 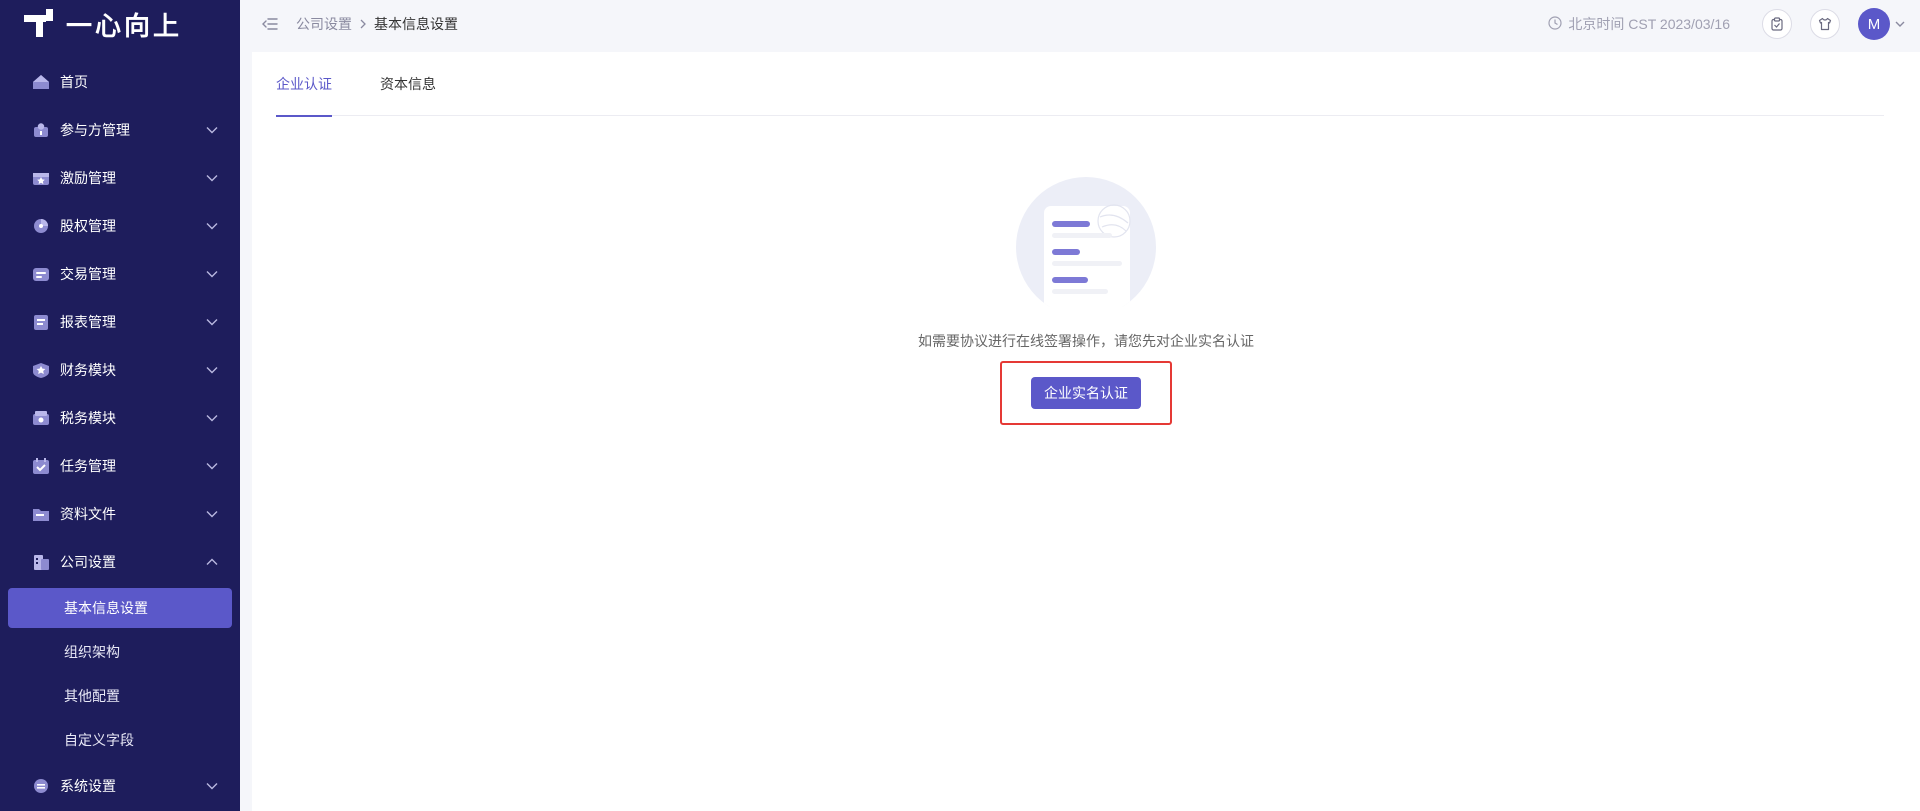 I want to click on clipboard-check-icon, so click(x=1777, y=24).